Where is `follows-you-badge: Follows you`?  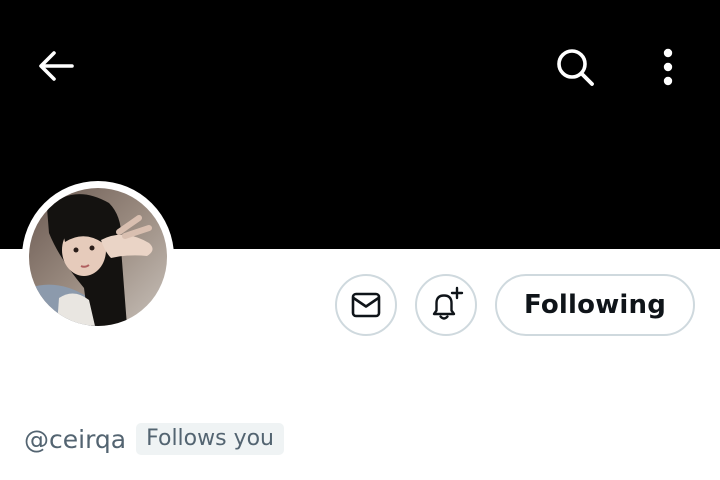 follows-you-badge: Follows you is located at coordinates (210, 439).